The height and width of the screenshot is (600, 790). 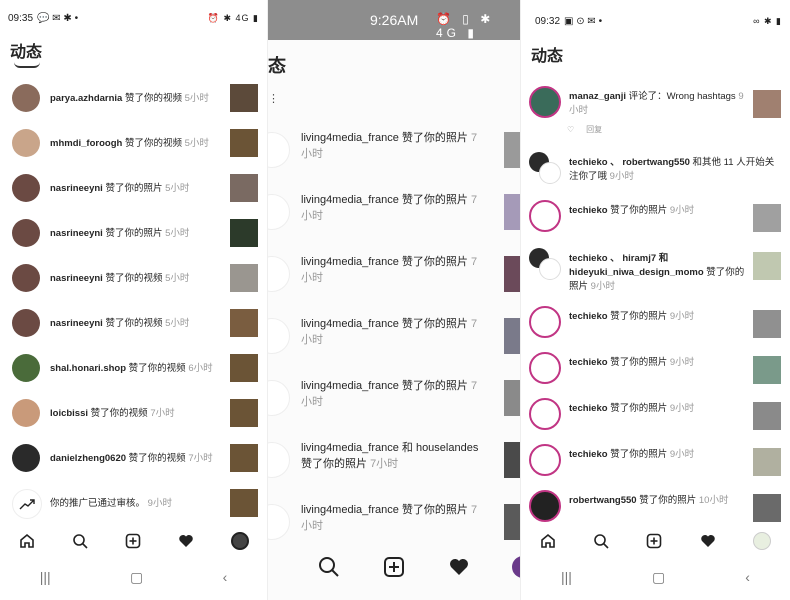 What do you see at coordinates (545, 168) in the screenshot?
I see `stacked-avatars` at bounding box center [545, 168].